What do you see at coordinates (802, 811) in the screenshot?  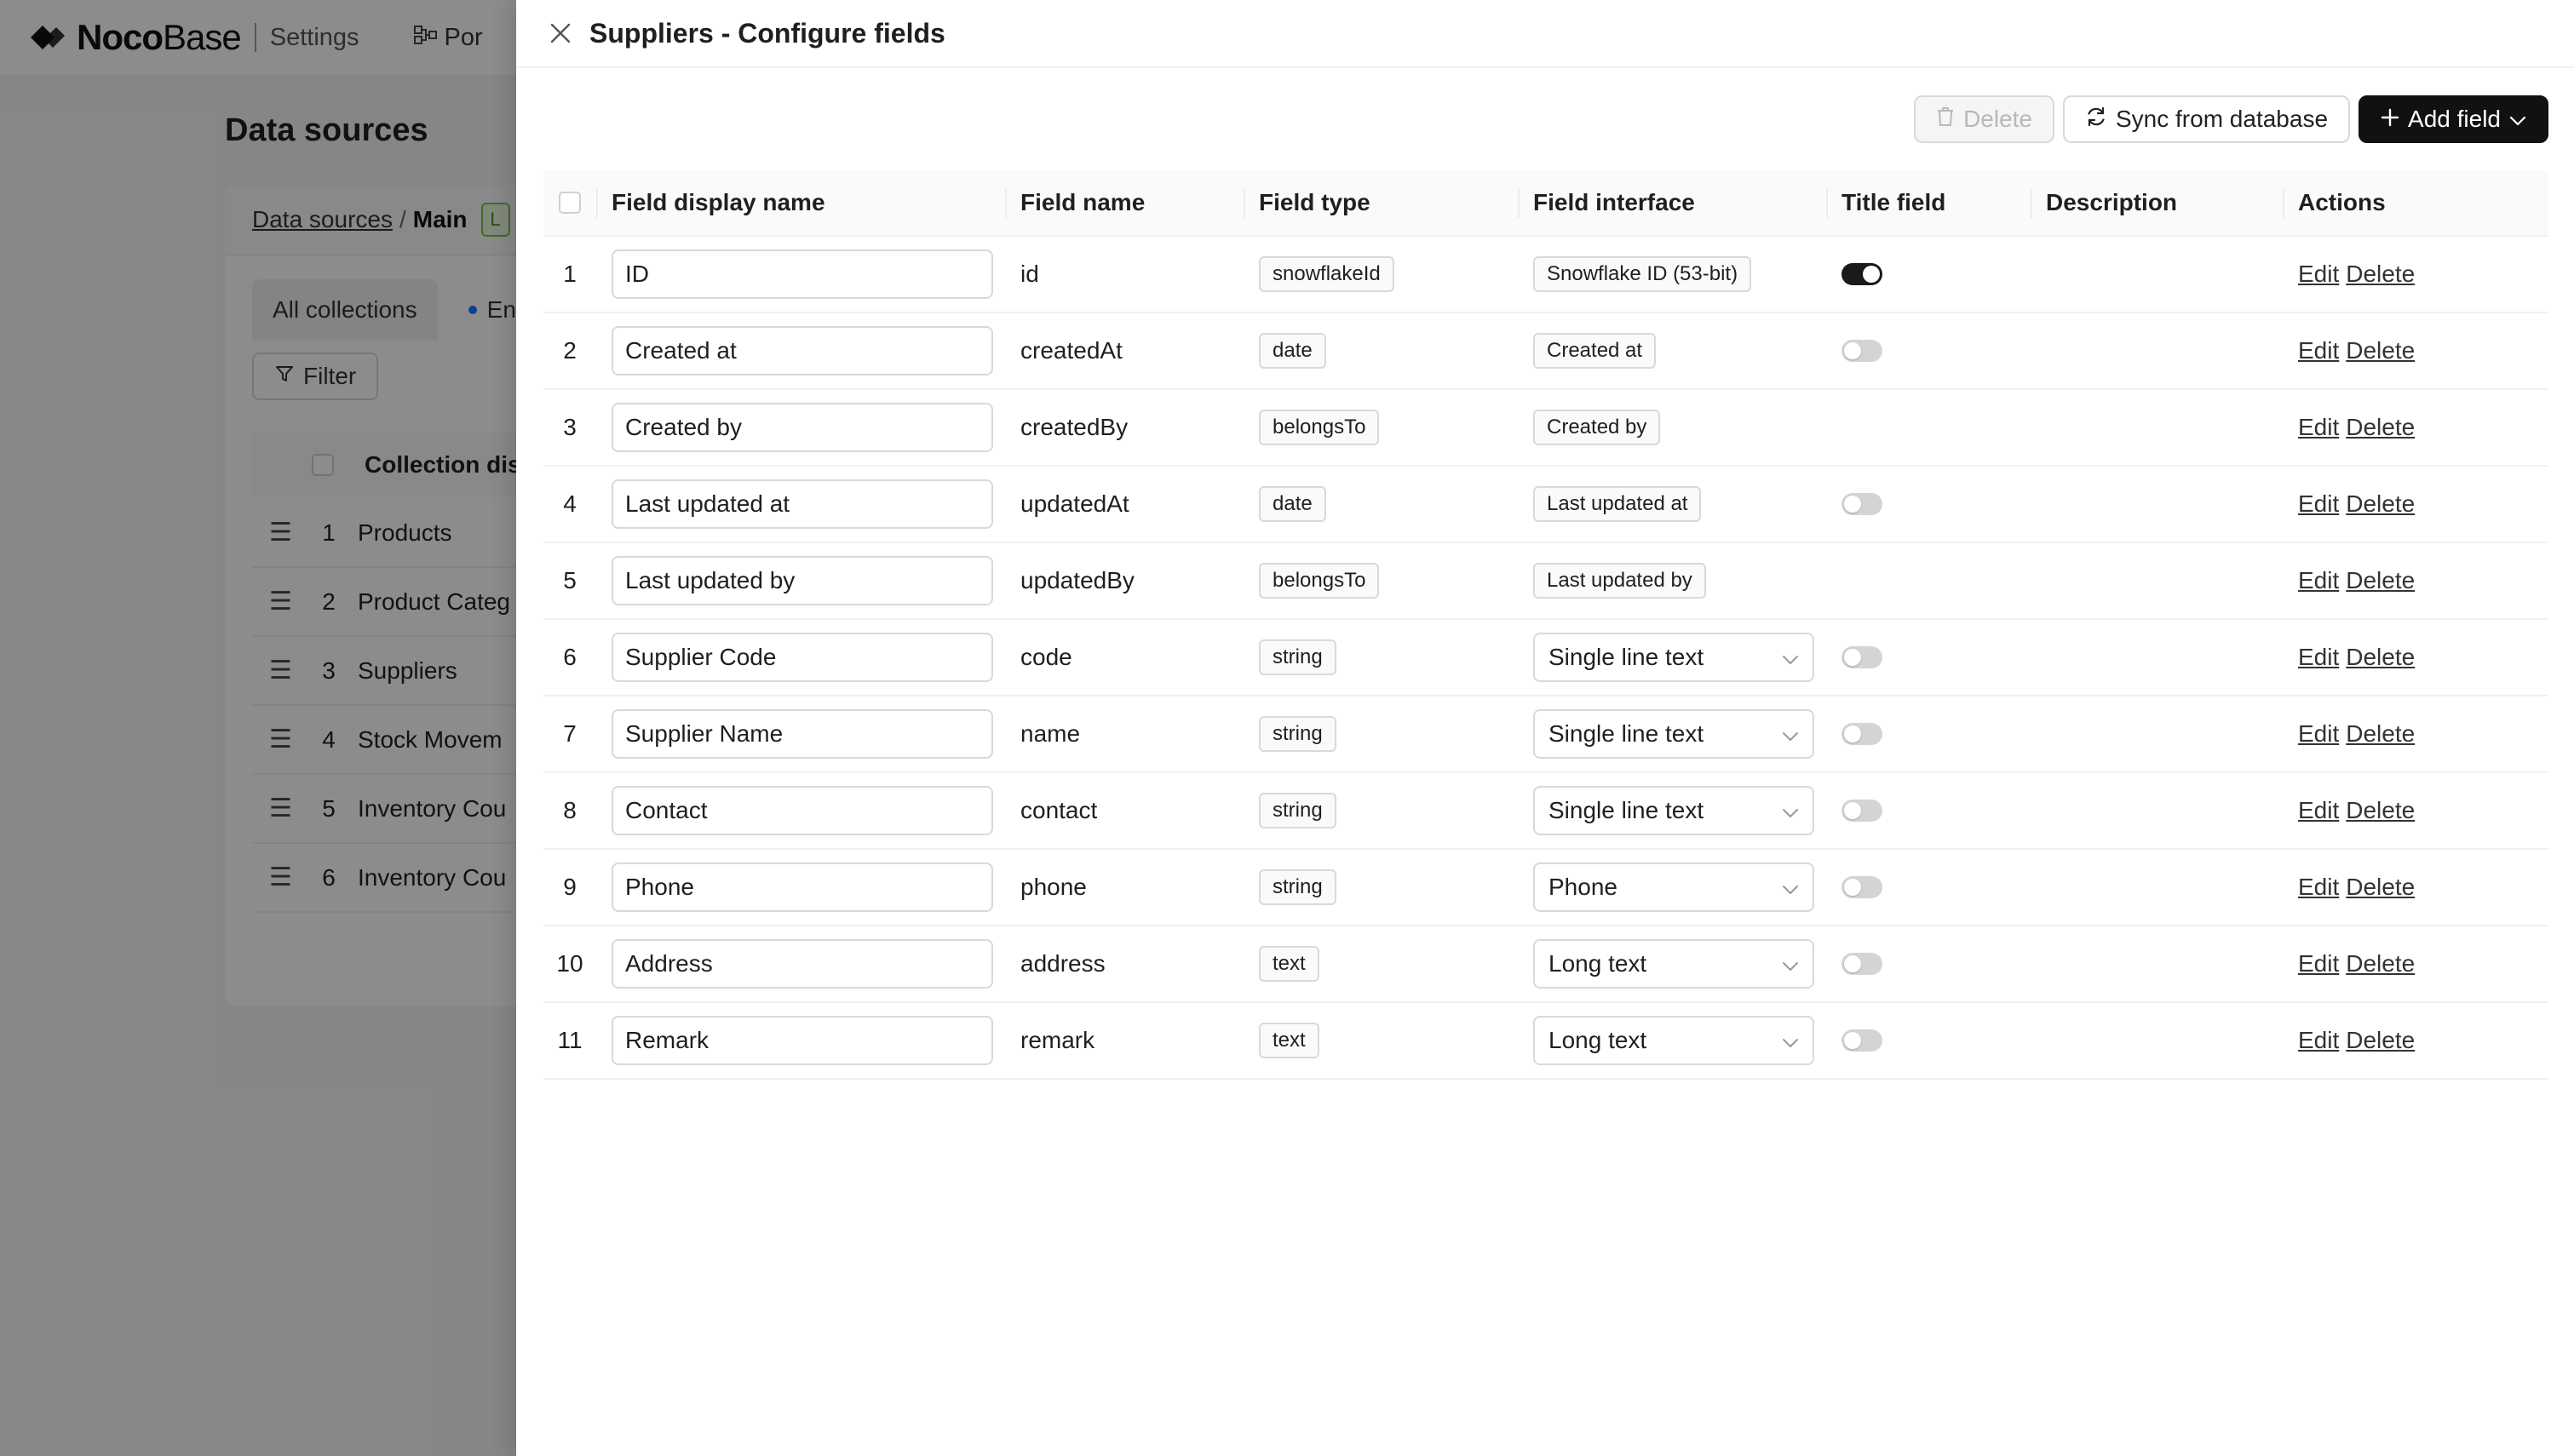 I see `display-name-input: Contact` at bounding box center [802, 811].